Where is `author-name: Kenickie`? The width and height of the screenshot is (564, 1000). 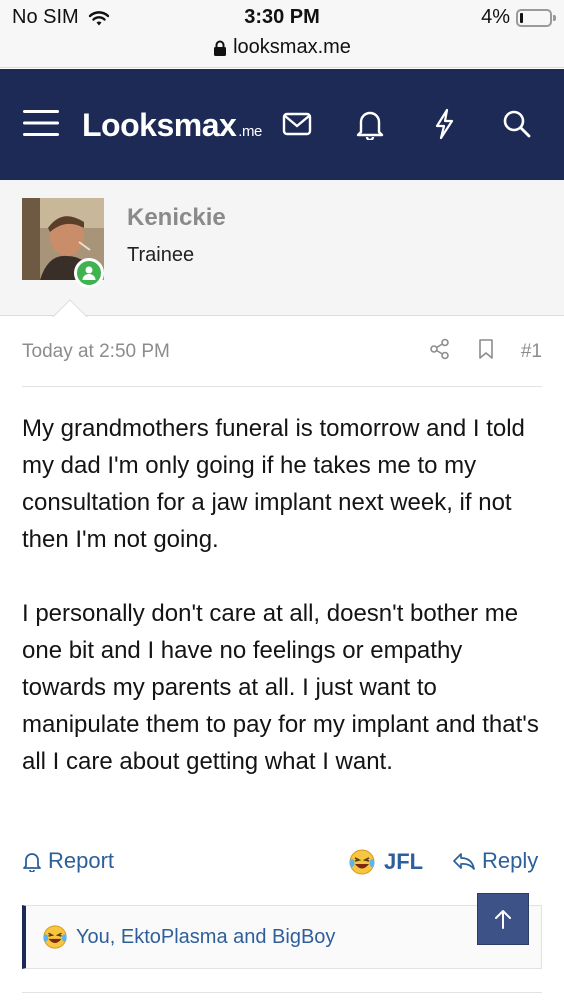
author-name: Kenickie is located at coordinates (176, 218).